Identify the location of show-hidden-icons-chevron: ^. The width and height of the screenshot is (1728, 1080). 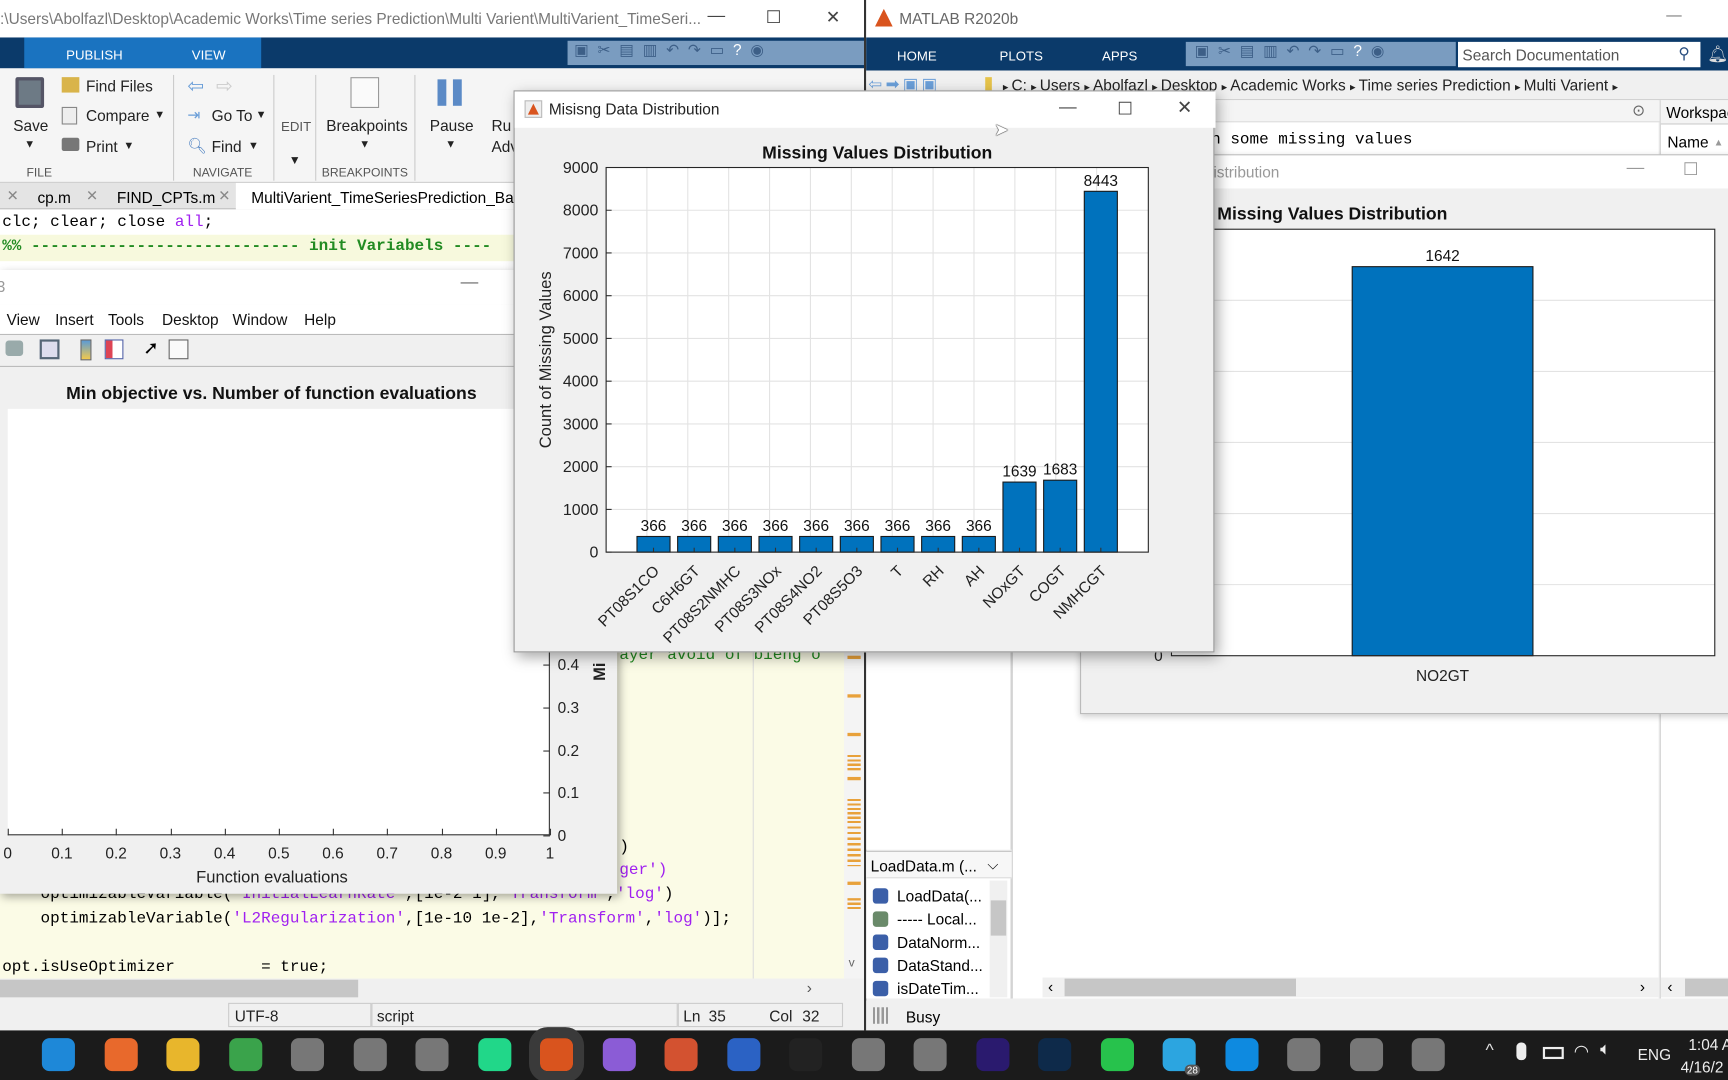
(1490, 1051).